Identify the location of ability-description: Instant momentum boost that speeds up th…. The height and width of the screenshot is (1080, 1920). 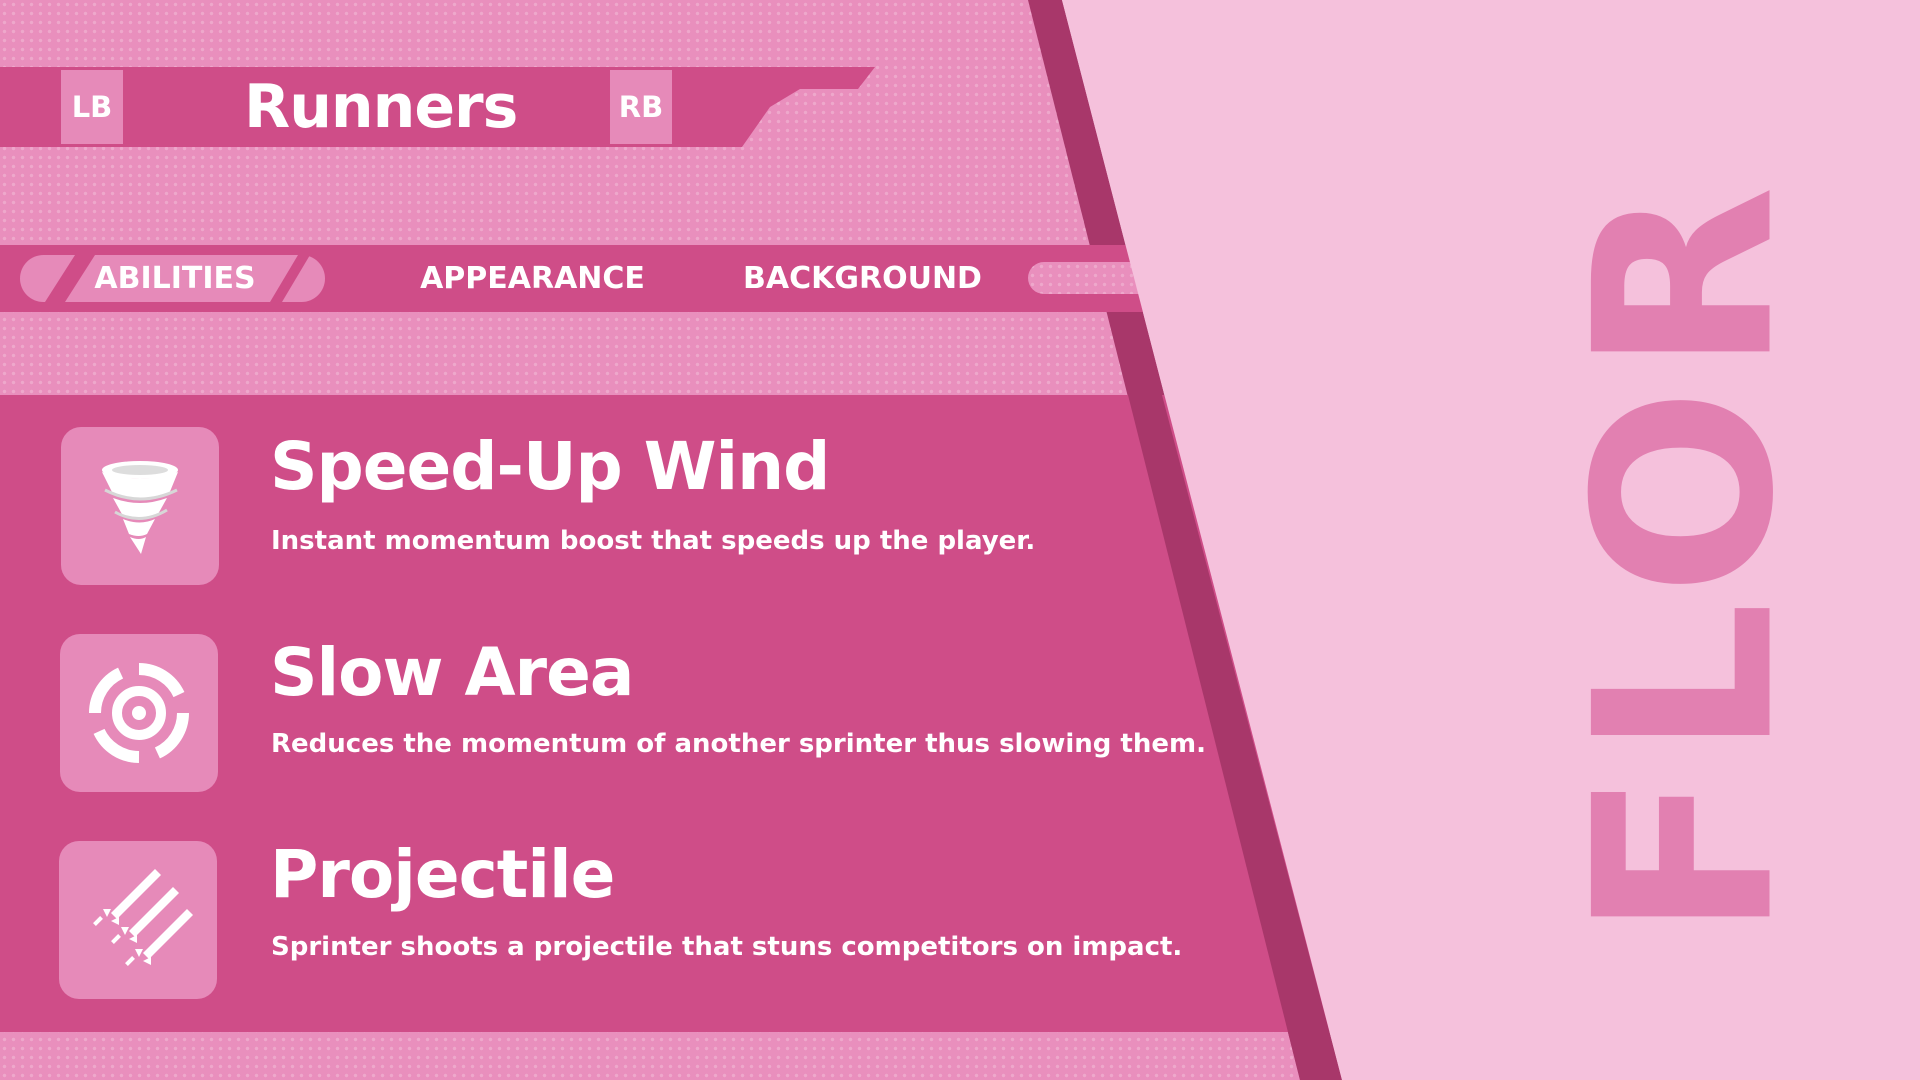
(653, 541).